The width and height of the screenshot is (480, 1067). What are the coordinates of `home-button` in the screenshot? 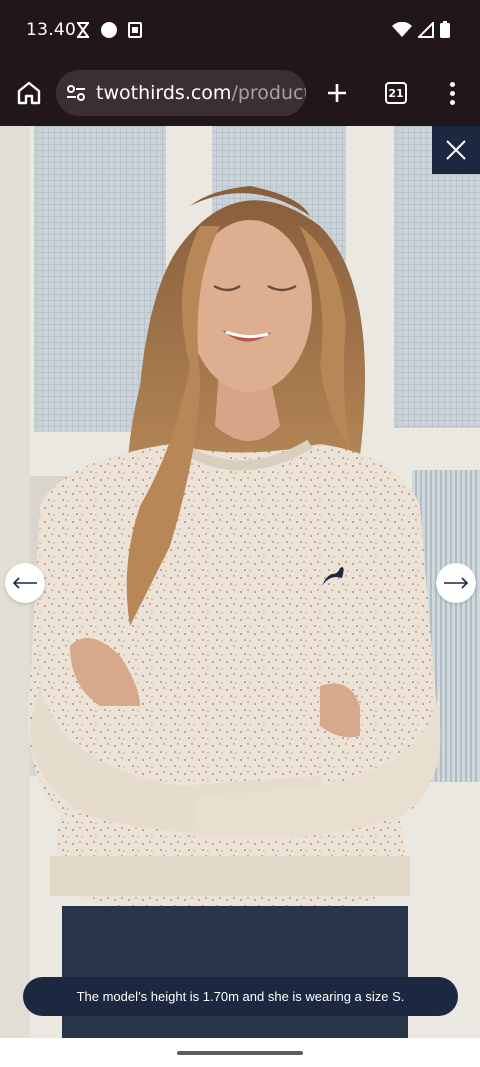 It's located at (29, 93).